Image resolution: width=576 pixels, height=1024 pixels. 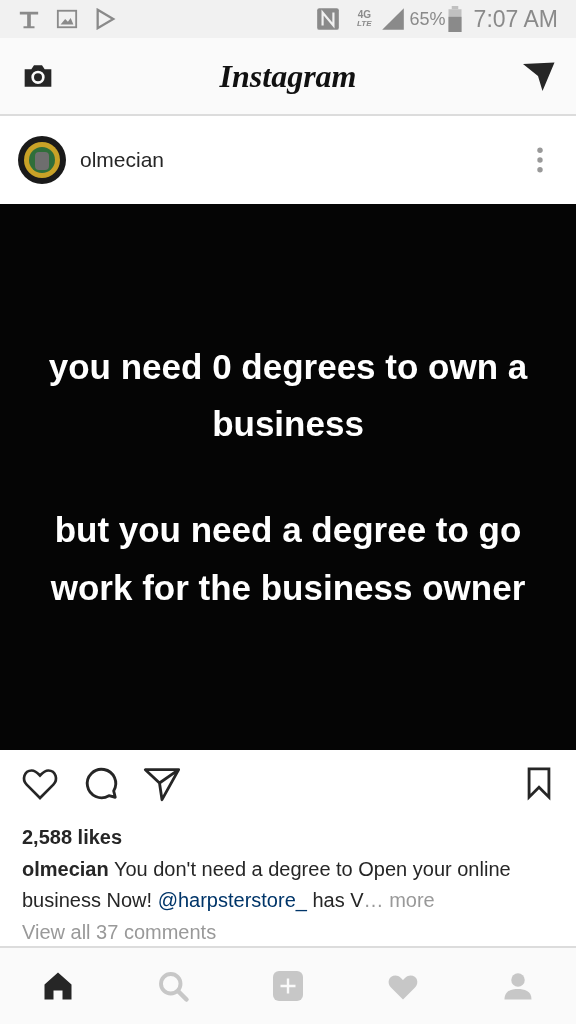 What do you see at coordinates (392, 19) in the screenshot?
I see `signal-icon` at bounding box center [392, 19].